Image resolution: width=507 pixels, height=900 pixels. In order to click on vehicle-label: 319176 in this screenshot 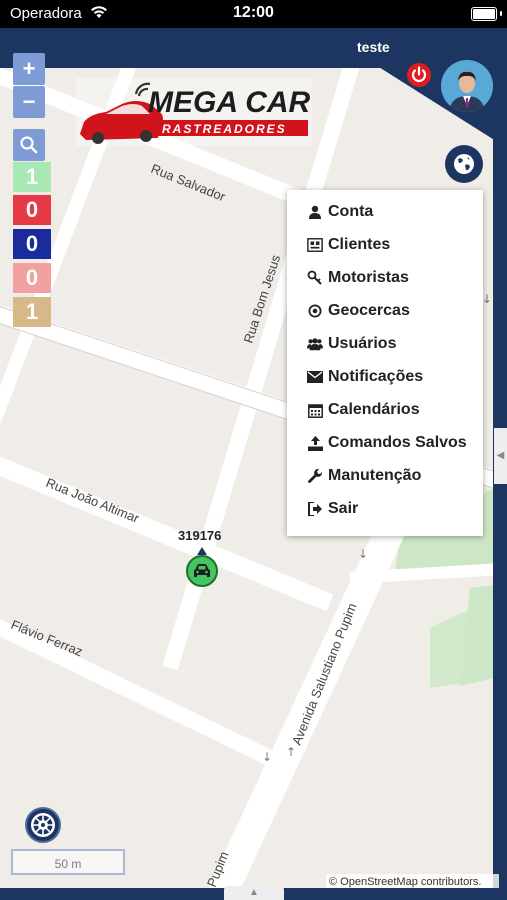, I will do `click(200, 535)`.